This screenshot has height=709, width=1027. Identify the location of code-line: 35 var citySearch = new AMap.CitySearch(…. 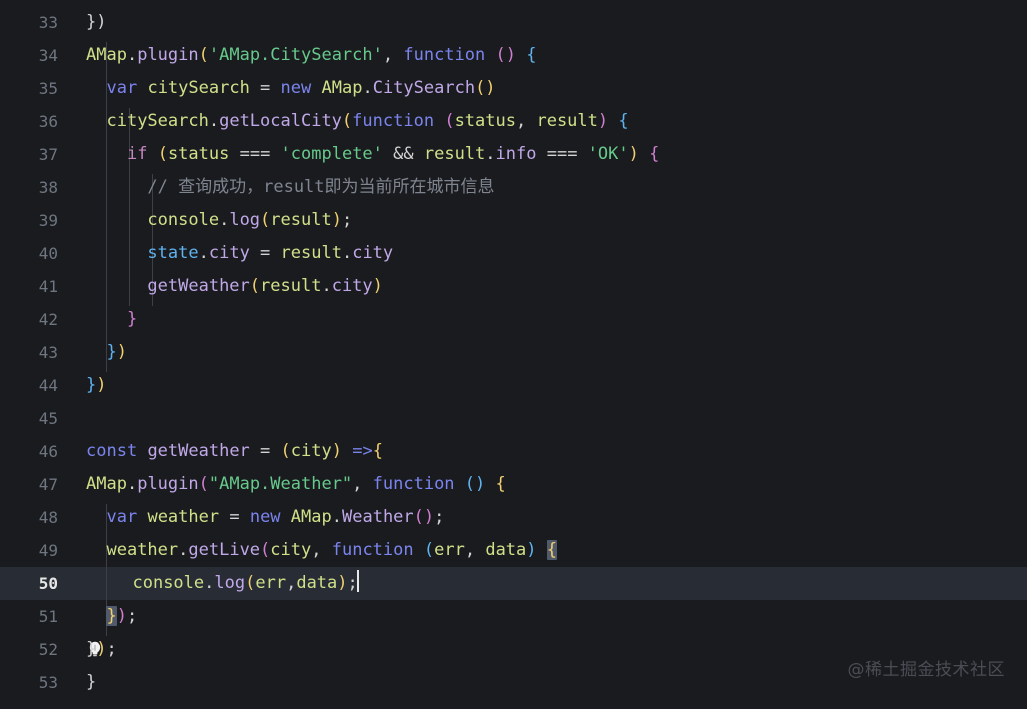
(248, 88).